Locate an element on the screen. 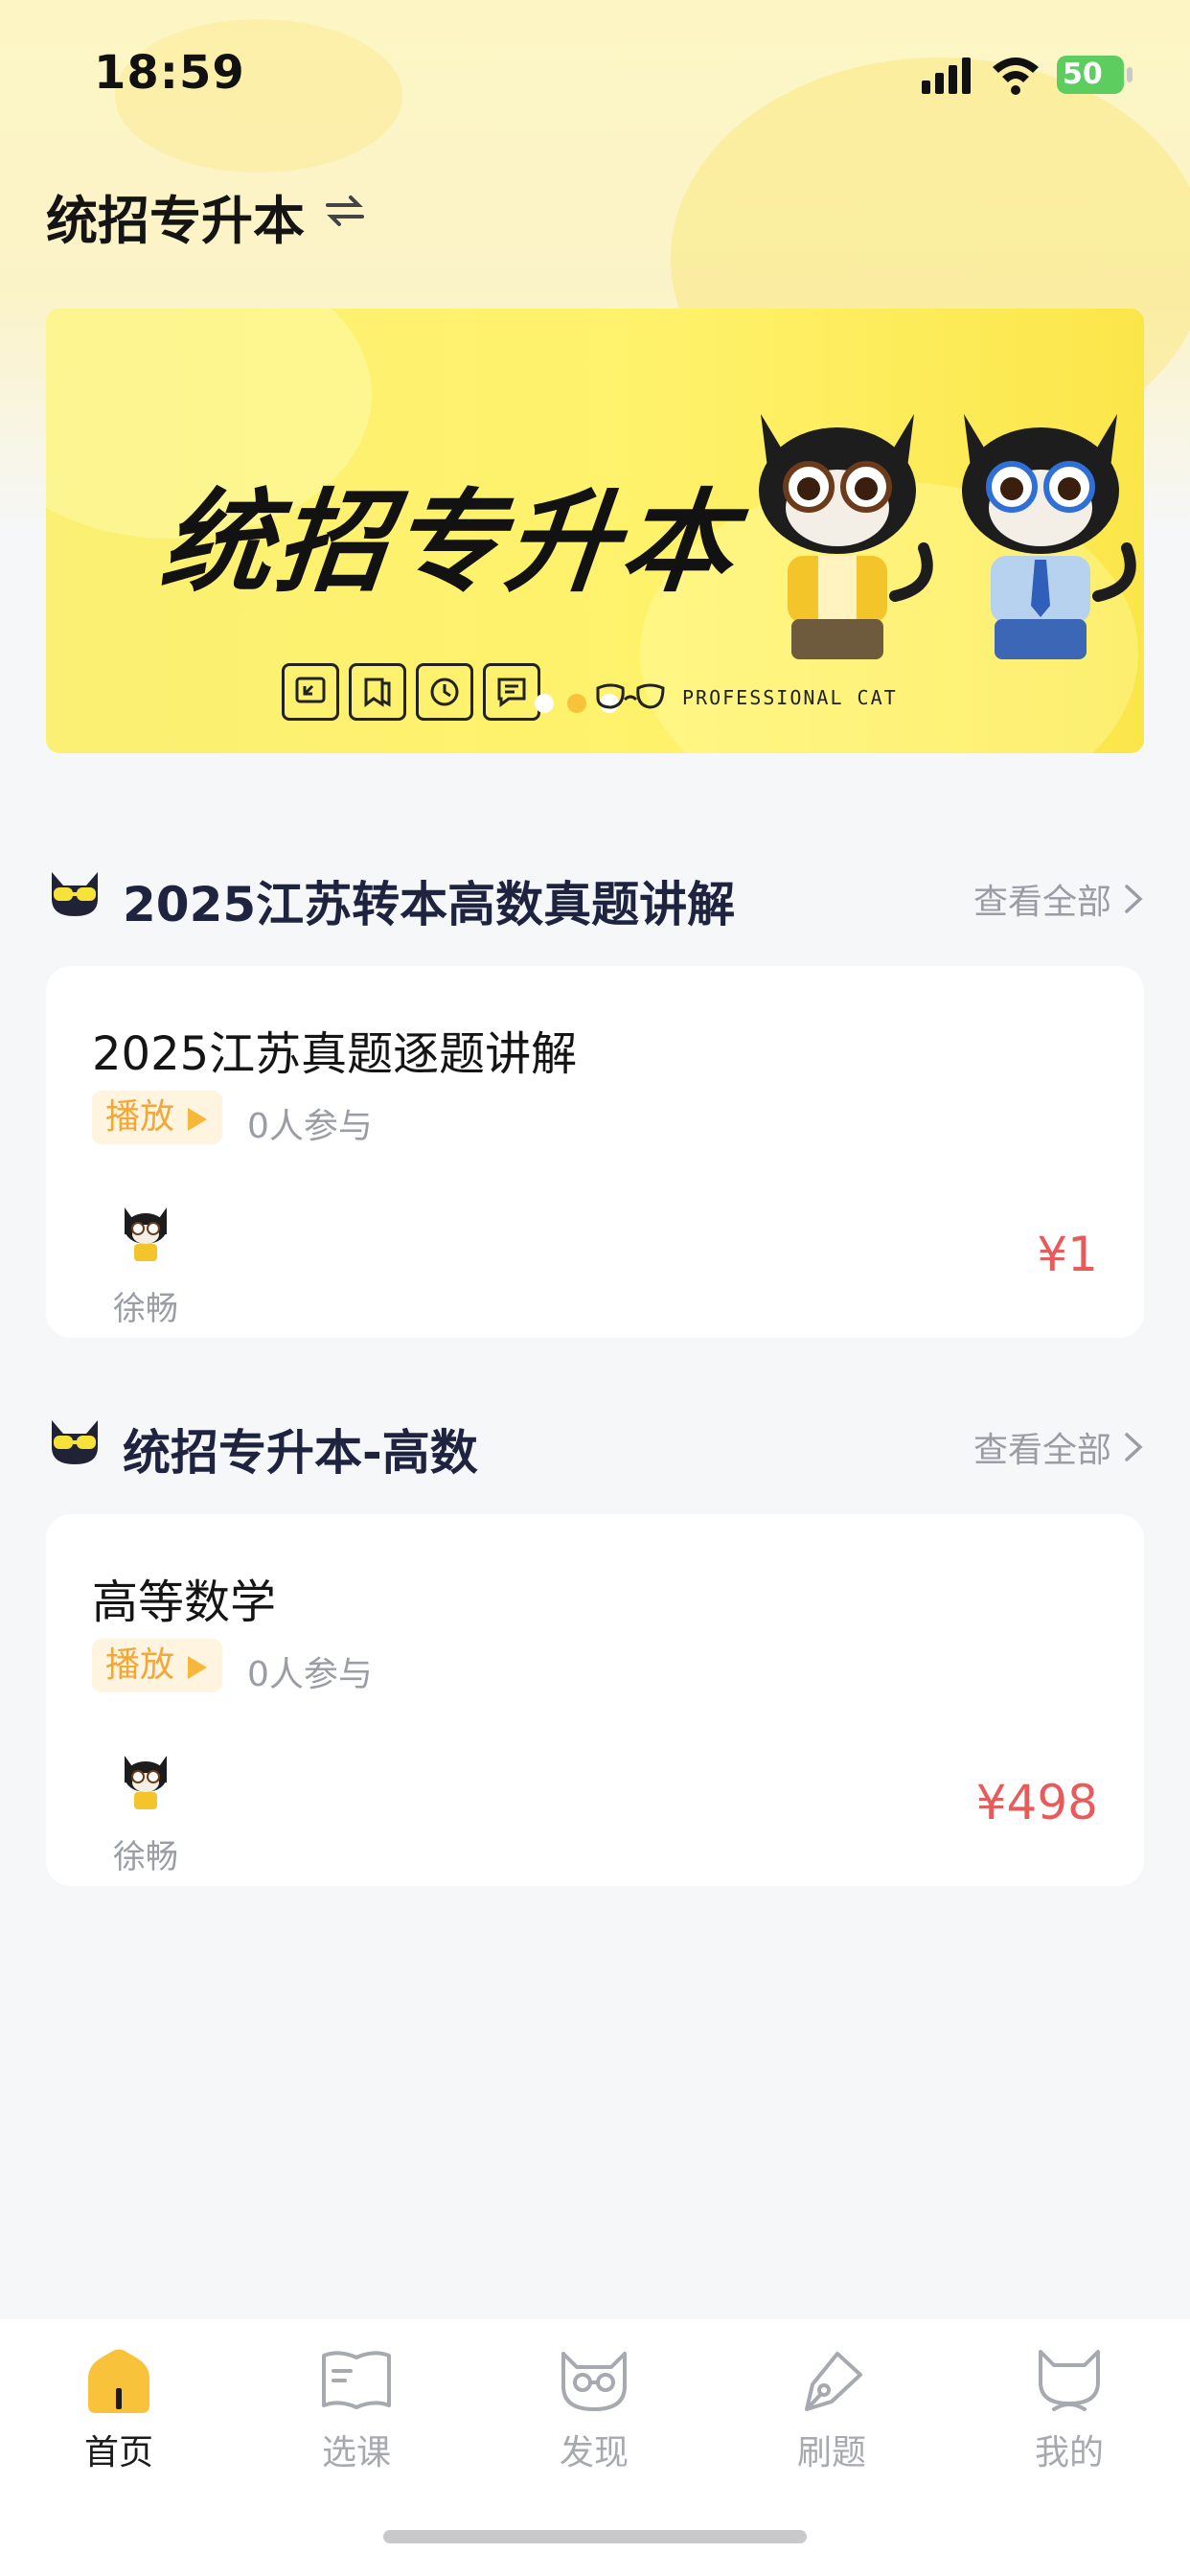 The height and width of the screenshot is (2576, 1190). cat-profile-icon is located at coordinates (1070, 2380).